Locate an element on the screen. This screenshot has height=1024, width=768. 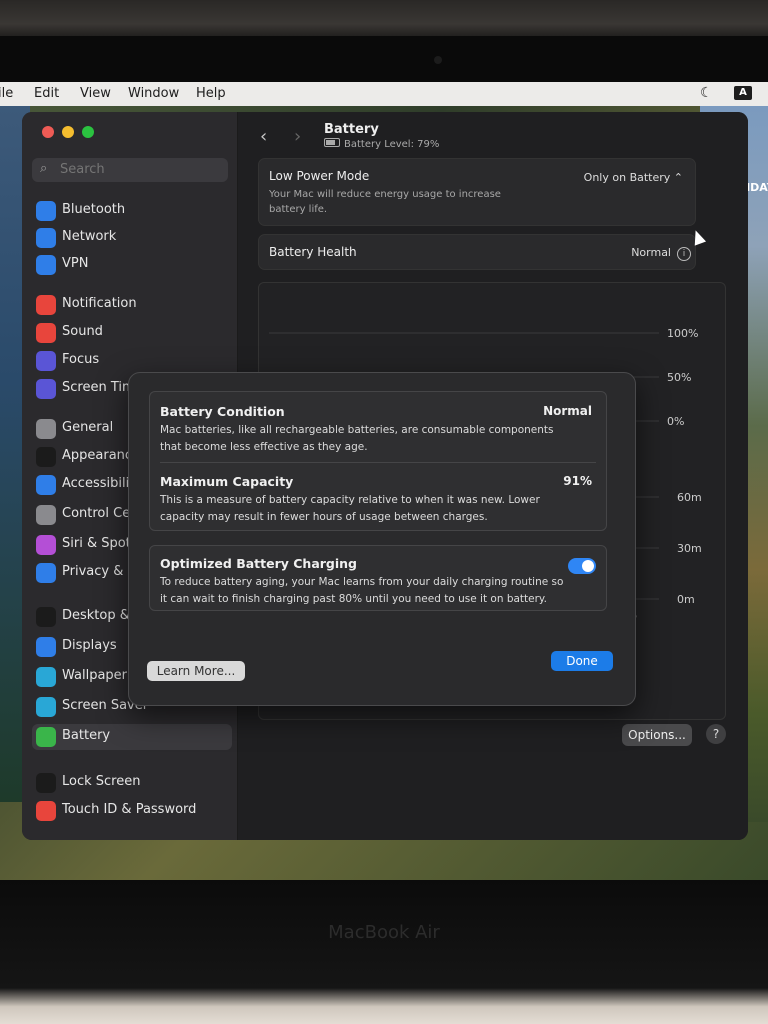
sidebar-item-bluetooth: Bluetooth is located at coordinates (132, 211).